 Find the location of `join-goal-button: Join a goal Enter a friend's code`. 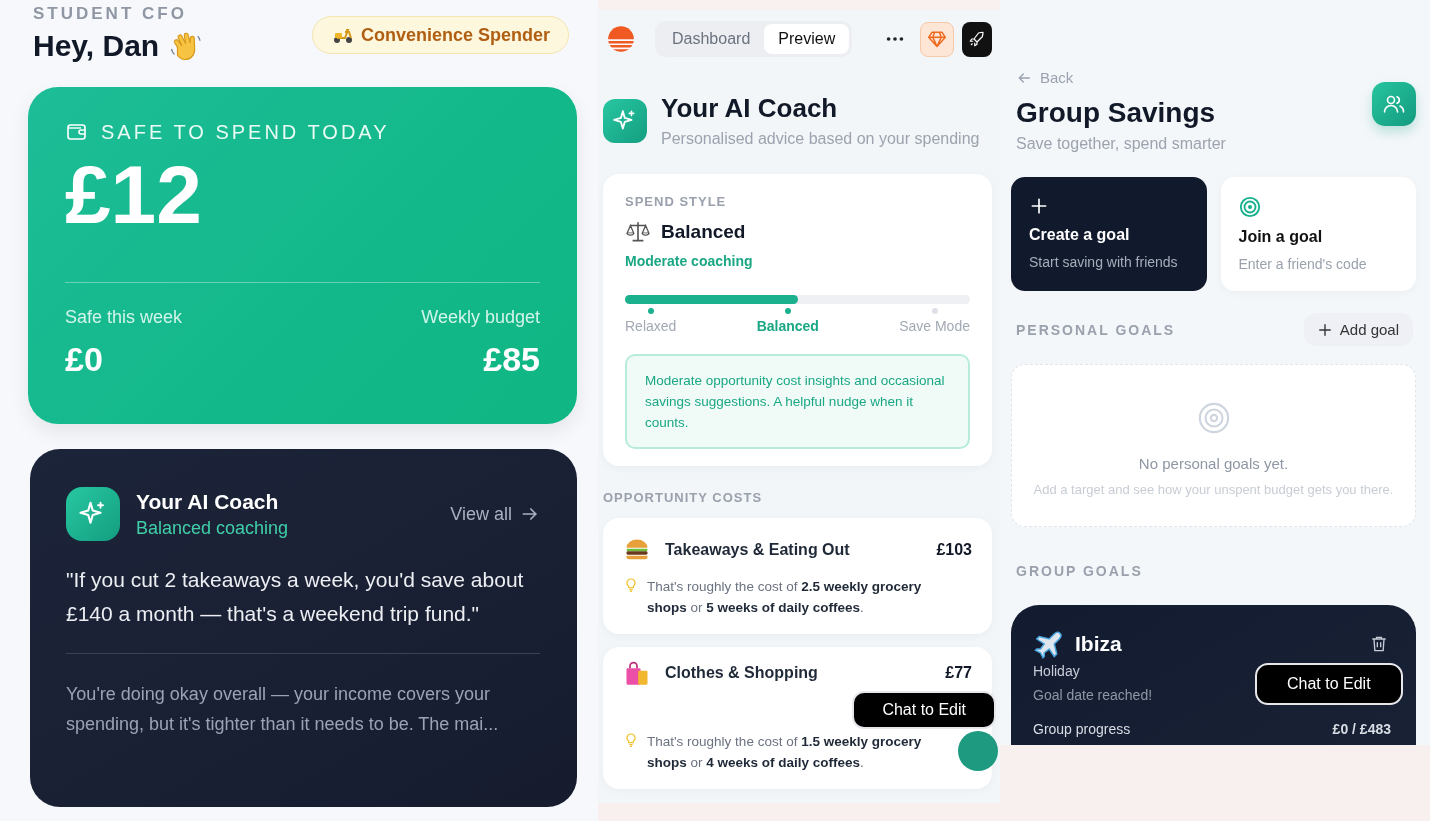

join-goal-button: Join a goal Enter a friend's code is located at coordinates (1318, 234).